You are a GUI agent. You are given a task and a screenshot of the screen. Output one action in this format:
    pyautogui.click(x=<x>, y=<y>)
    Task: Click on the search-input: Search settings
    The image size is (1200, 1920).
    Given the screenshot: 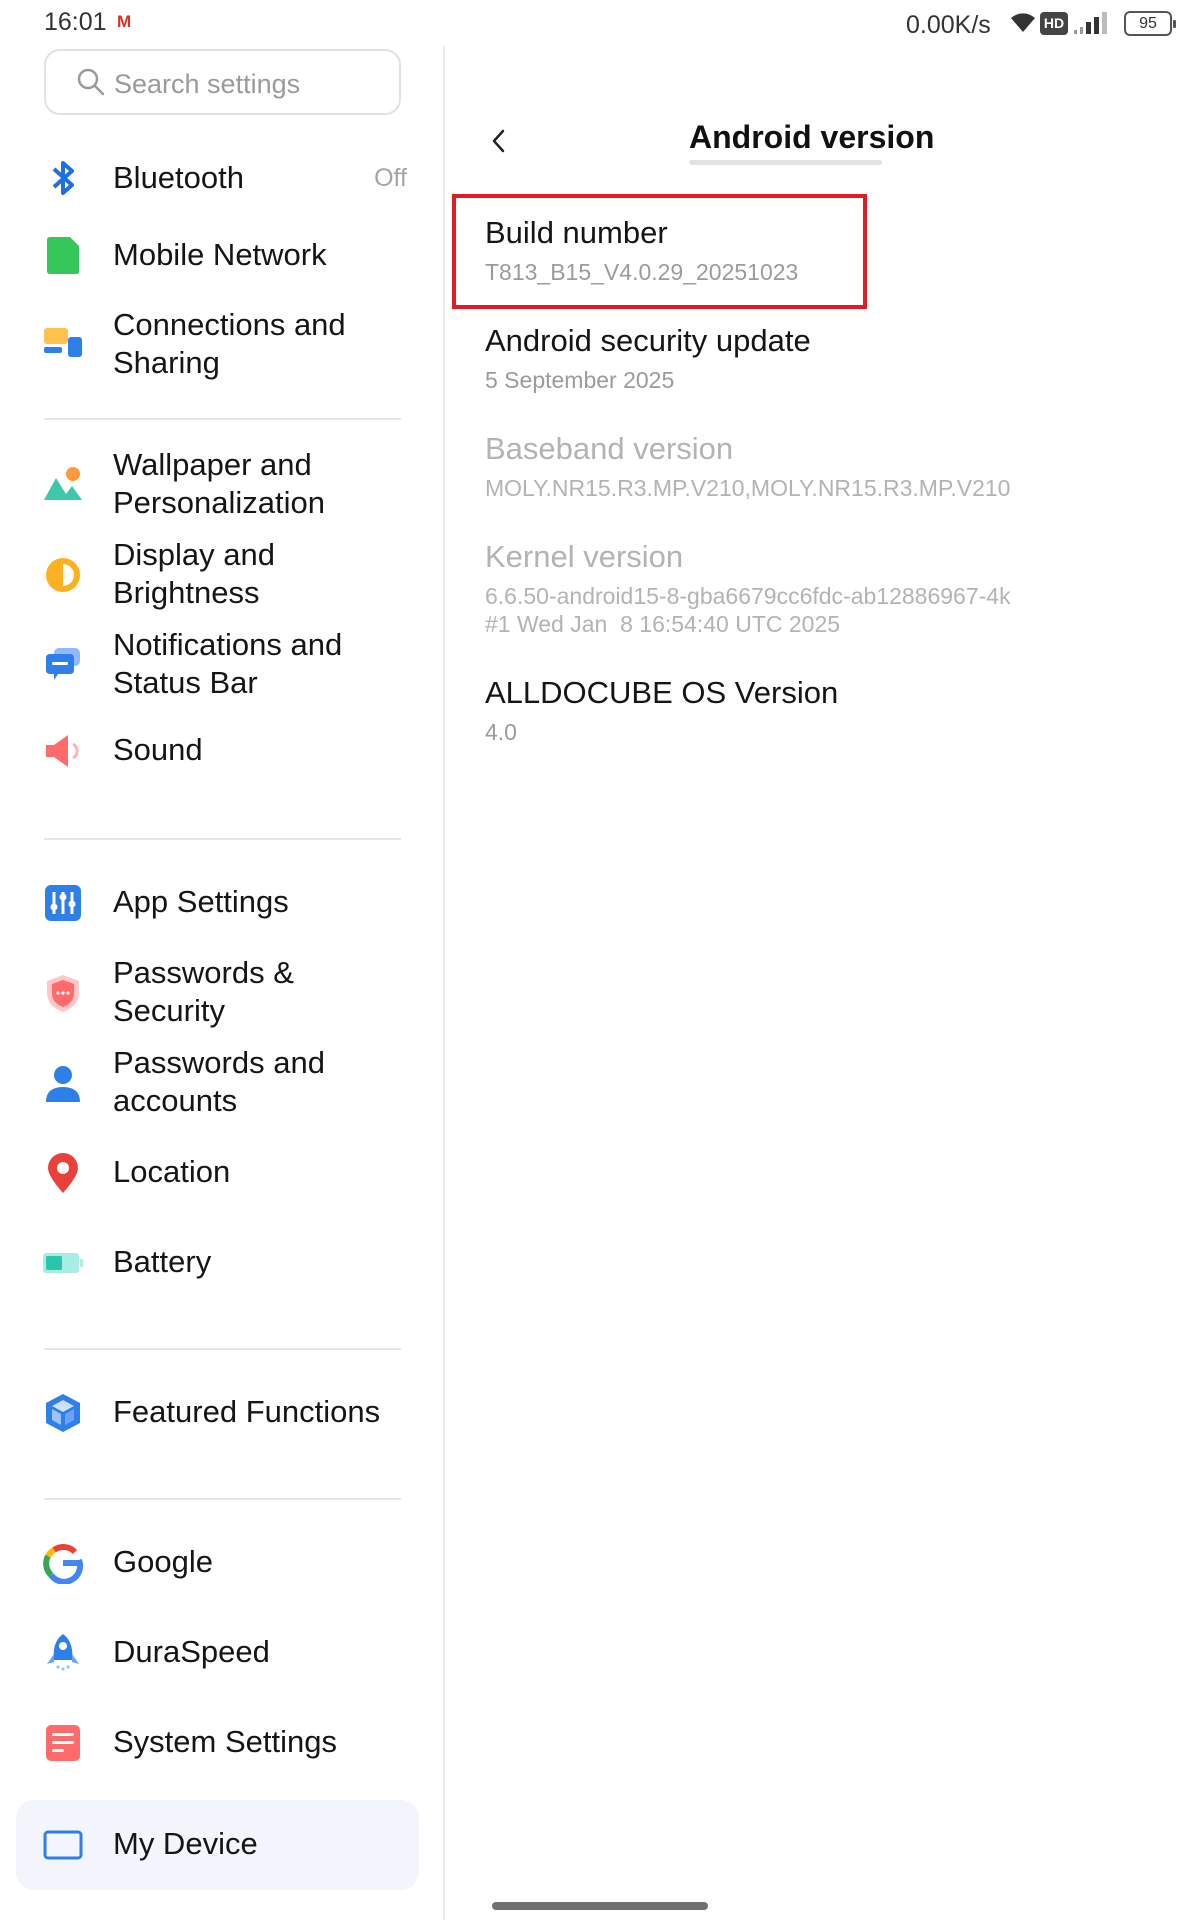 What is the action you would take?
    pyautogui.click(x=222, y=82)
    